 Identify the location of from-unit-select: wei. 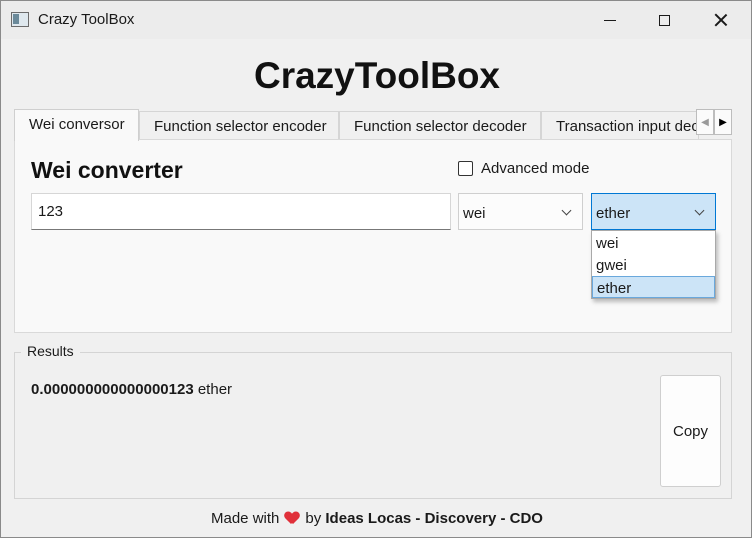
(520, 211).